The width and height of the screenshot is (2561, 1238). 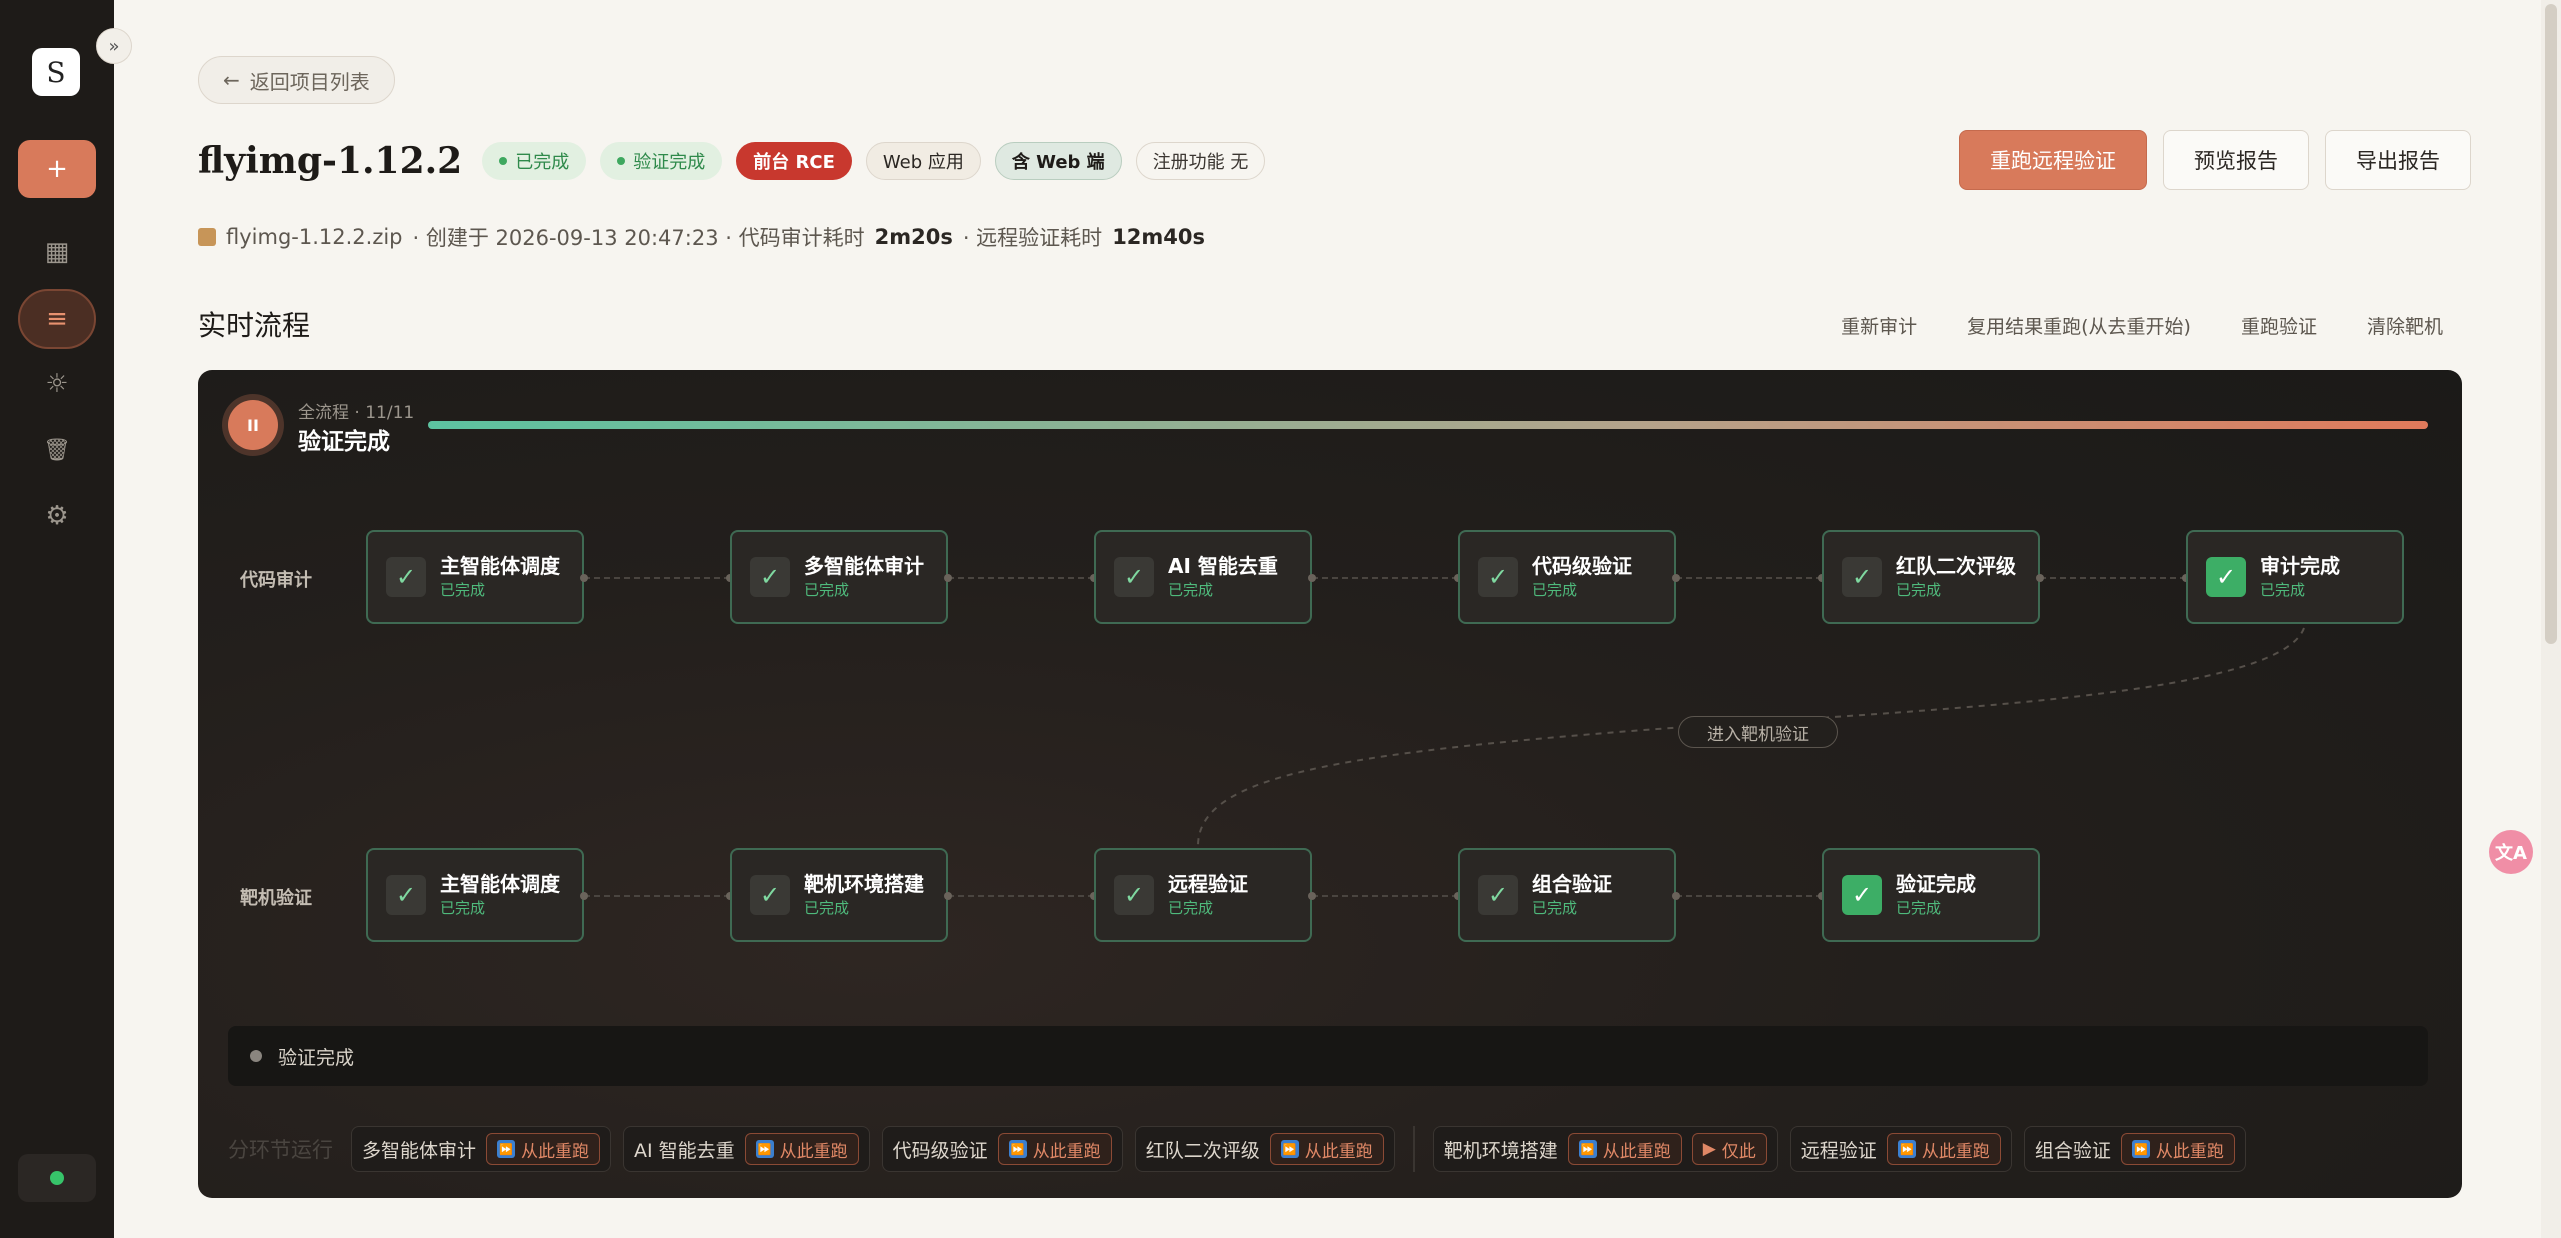 What do you see at coordinates (481, 1149) in the screenshot?
I see `segment-item: 多智能体审计 ⏩ 从此重跑` at bounding box center [481, 1149].